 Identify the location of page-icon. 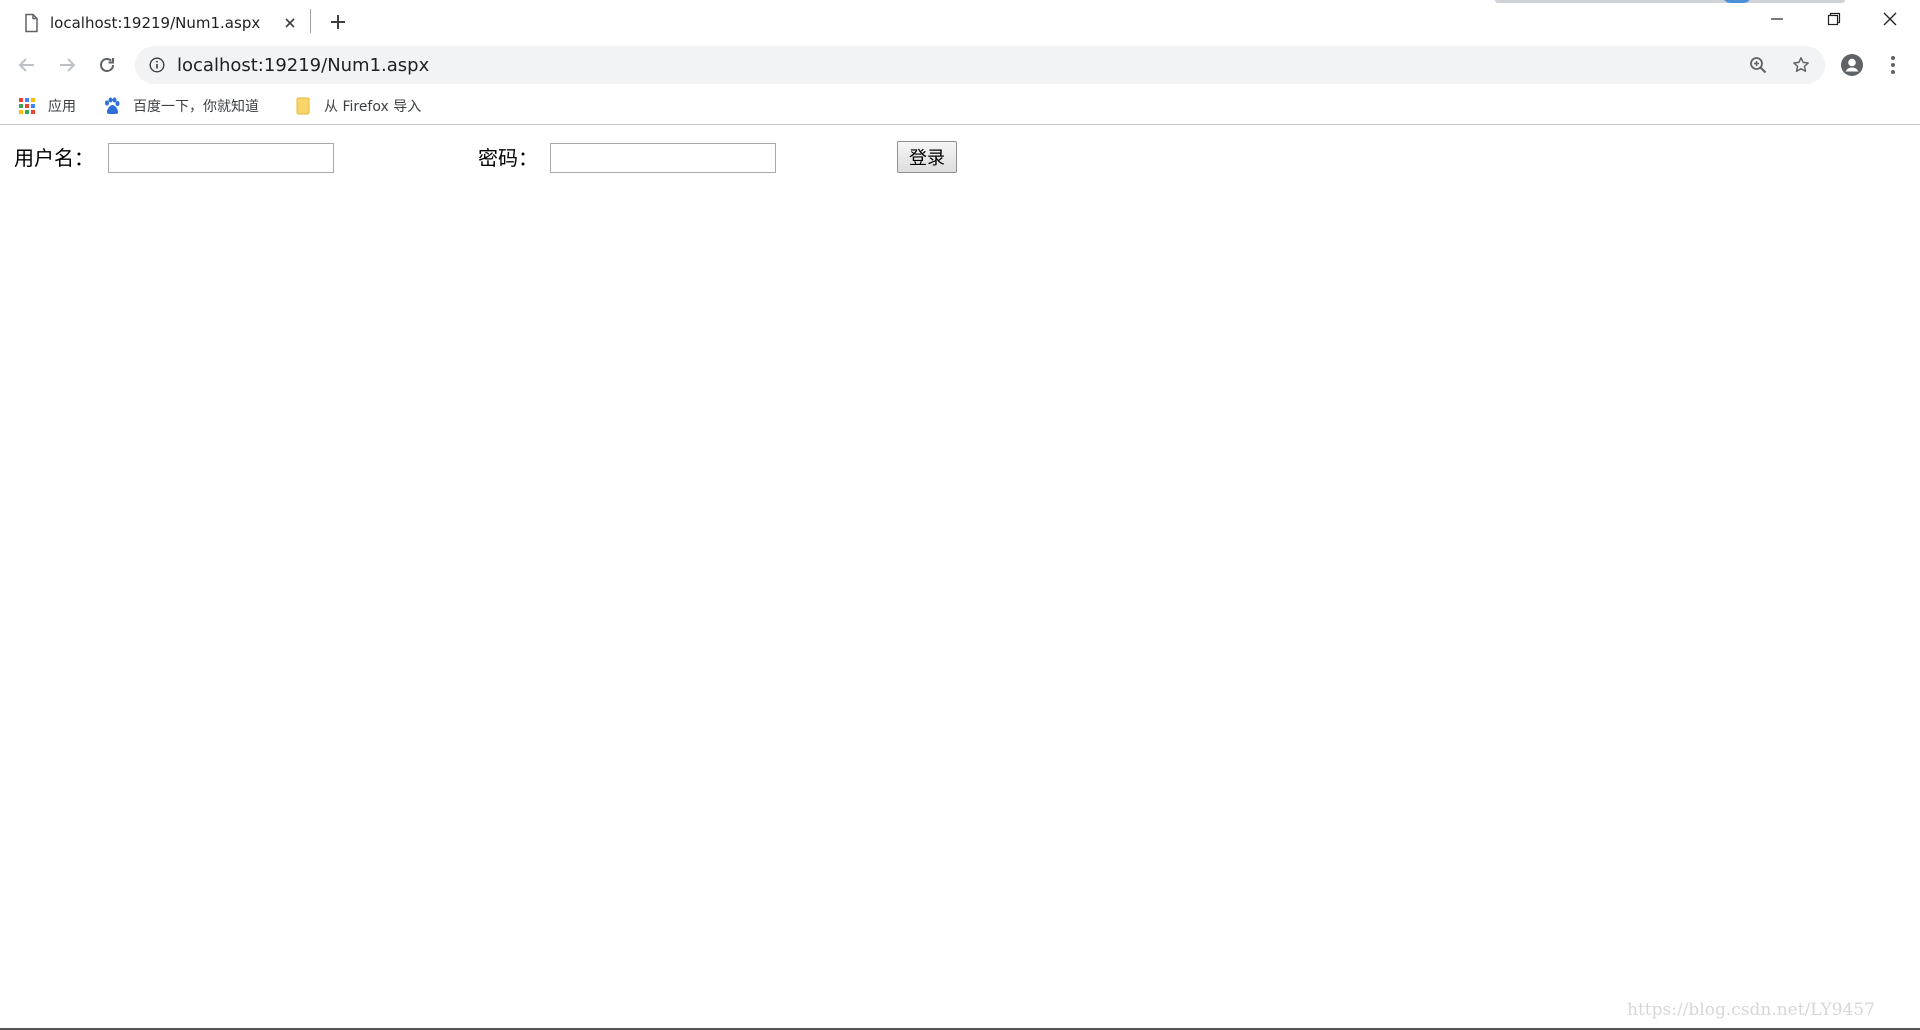
(31, 23).